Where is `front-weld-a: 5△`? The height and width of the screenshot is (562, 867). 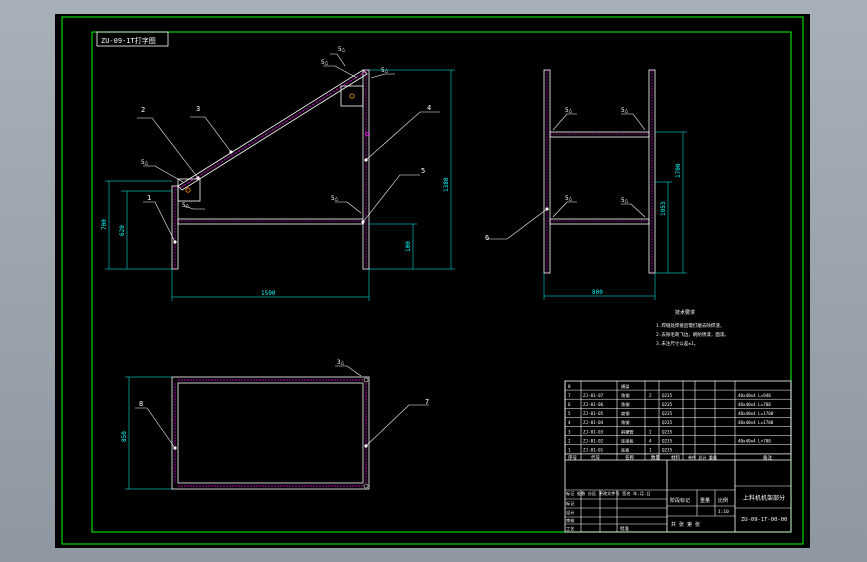
front-weld-a: 5△ is located at coordinates (564, 119).